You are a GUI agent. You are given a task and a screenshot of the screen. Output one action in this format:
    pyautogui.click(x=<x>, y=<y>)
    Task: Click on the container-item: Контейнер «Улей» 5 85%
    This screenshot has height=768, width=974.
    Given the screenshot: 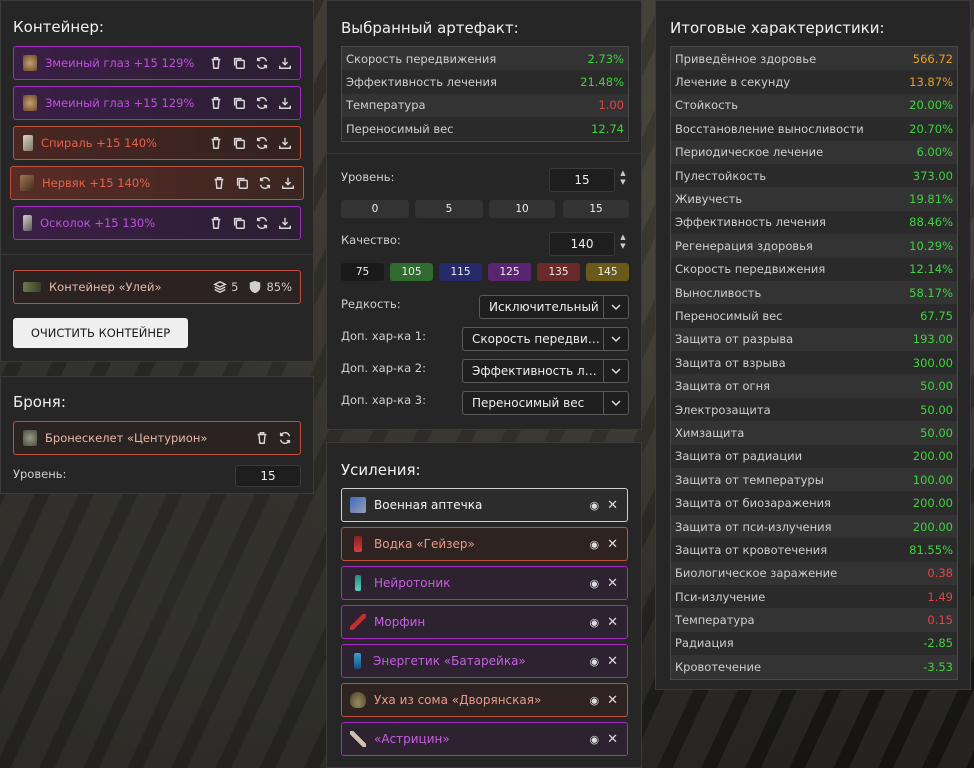 What is the action you would take?
    pyautogui.click(x=157, y=287)
    